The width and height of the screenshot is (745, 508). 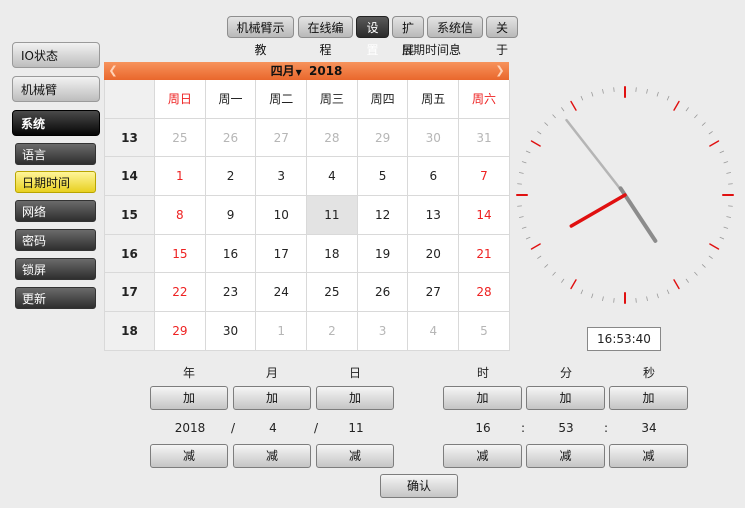 I want to click on month-decrease-button: 减, so click(x=272, y=456).